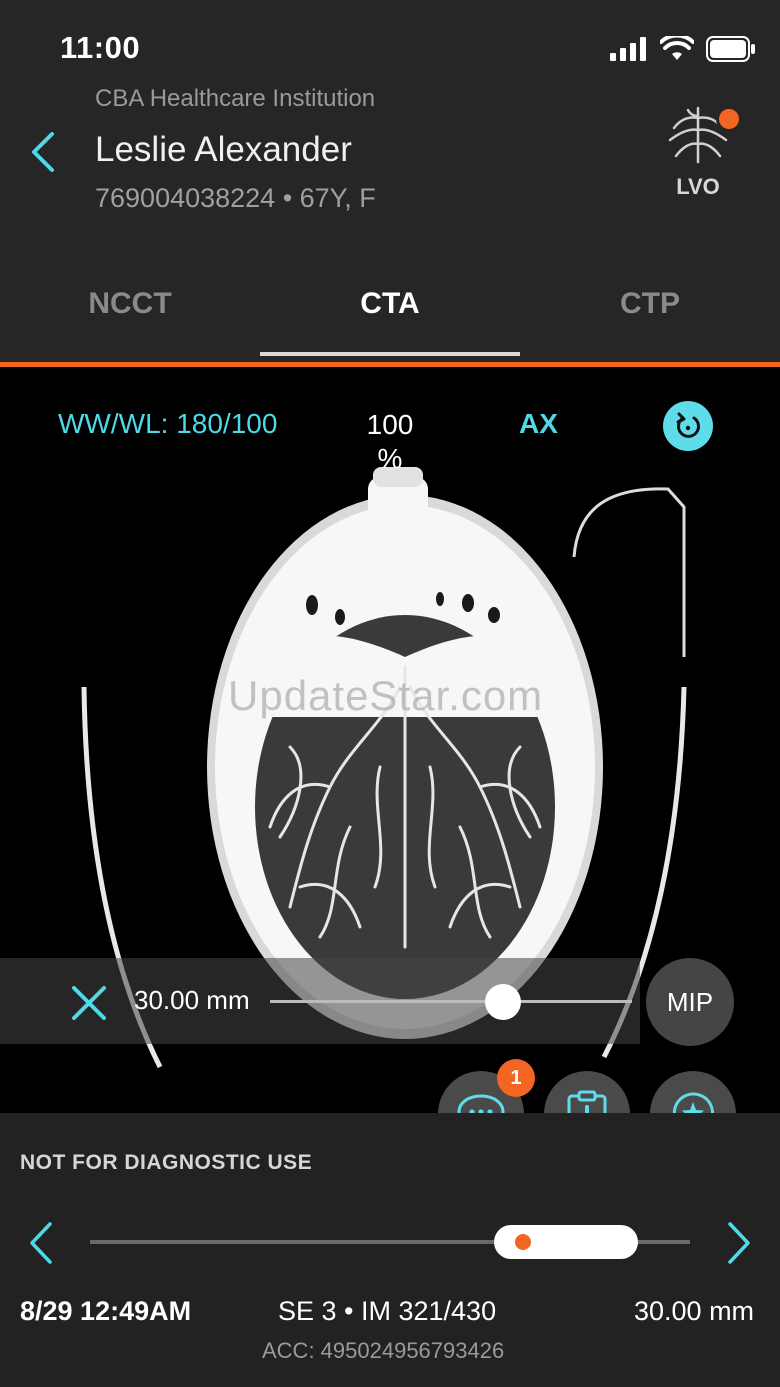 This screenshot has width=780, height=1387. Describe the element at coordinates (166, 1162) in the screenshot. I see `disclaimer-label: NOT FOR DIAGNOSTIC USE` at that location.